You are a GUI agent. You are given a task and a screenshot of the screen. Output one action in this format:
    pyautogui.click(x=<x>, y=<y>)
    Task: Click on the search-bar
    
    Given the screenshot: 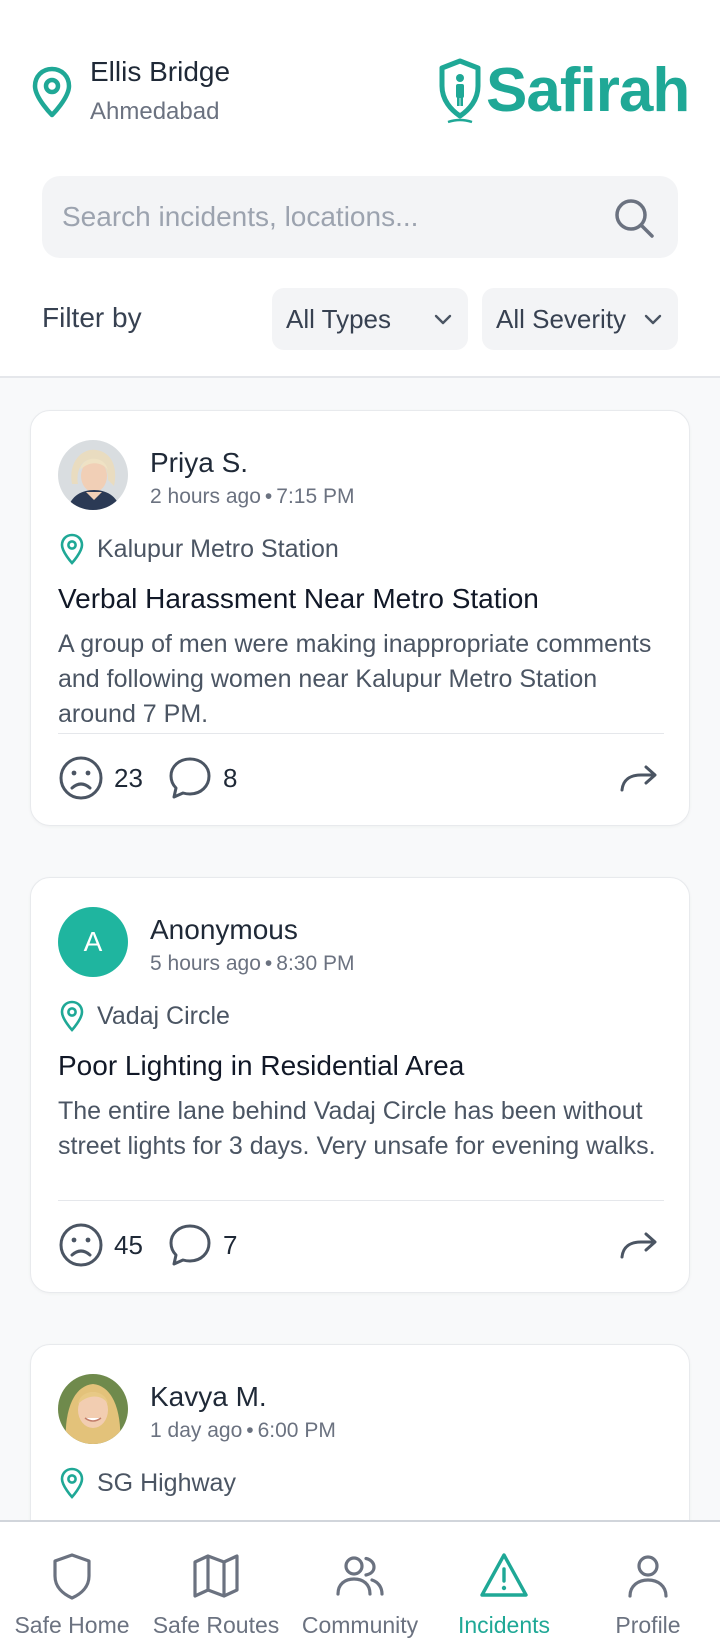 What is the action you would take?
    pyautogui.click(x=360, y=217)
    